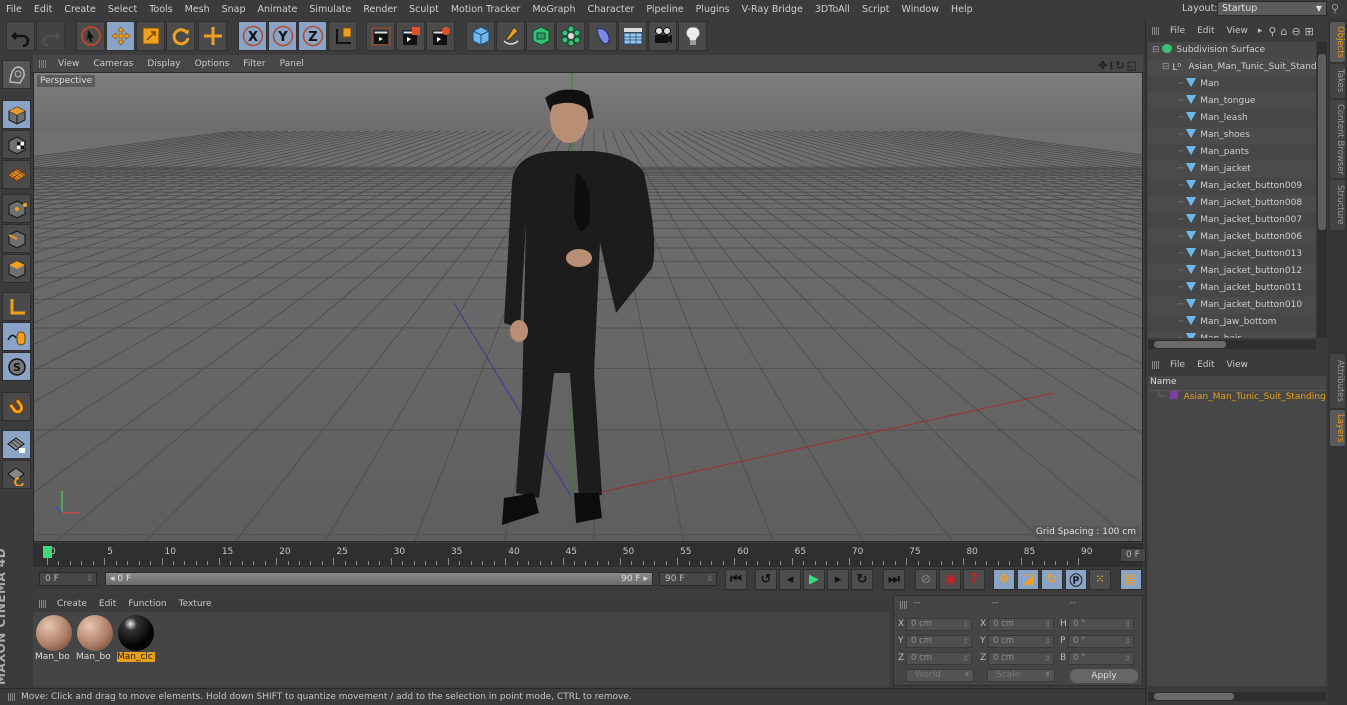 The height and width of the screenshot is (705, 1347). I want to click on object-tree-item: ─ Man_pants, so click(1232, 152).